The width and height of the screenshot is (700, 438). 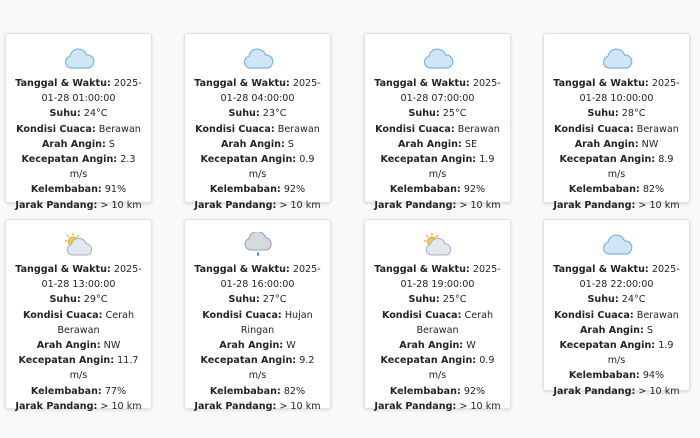 What do you see at coordinates (78, 323) in the screenshot?
I see `condition-row: Kondisi Cuaca: Cerah Berawan` at bounding box center [78, 323].